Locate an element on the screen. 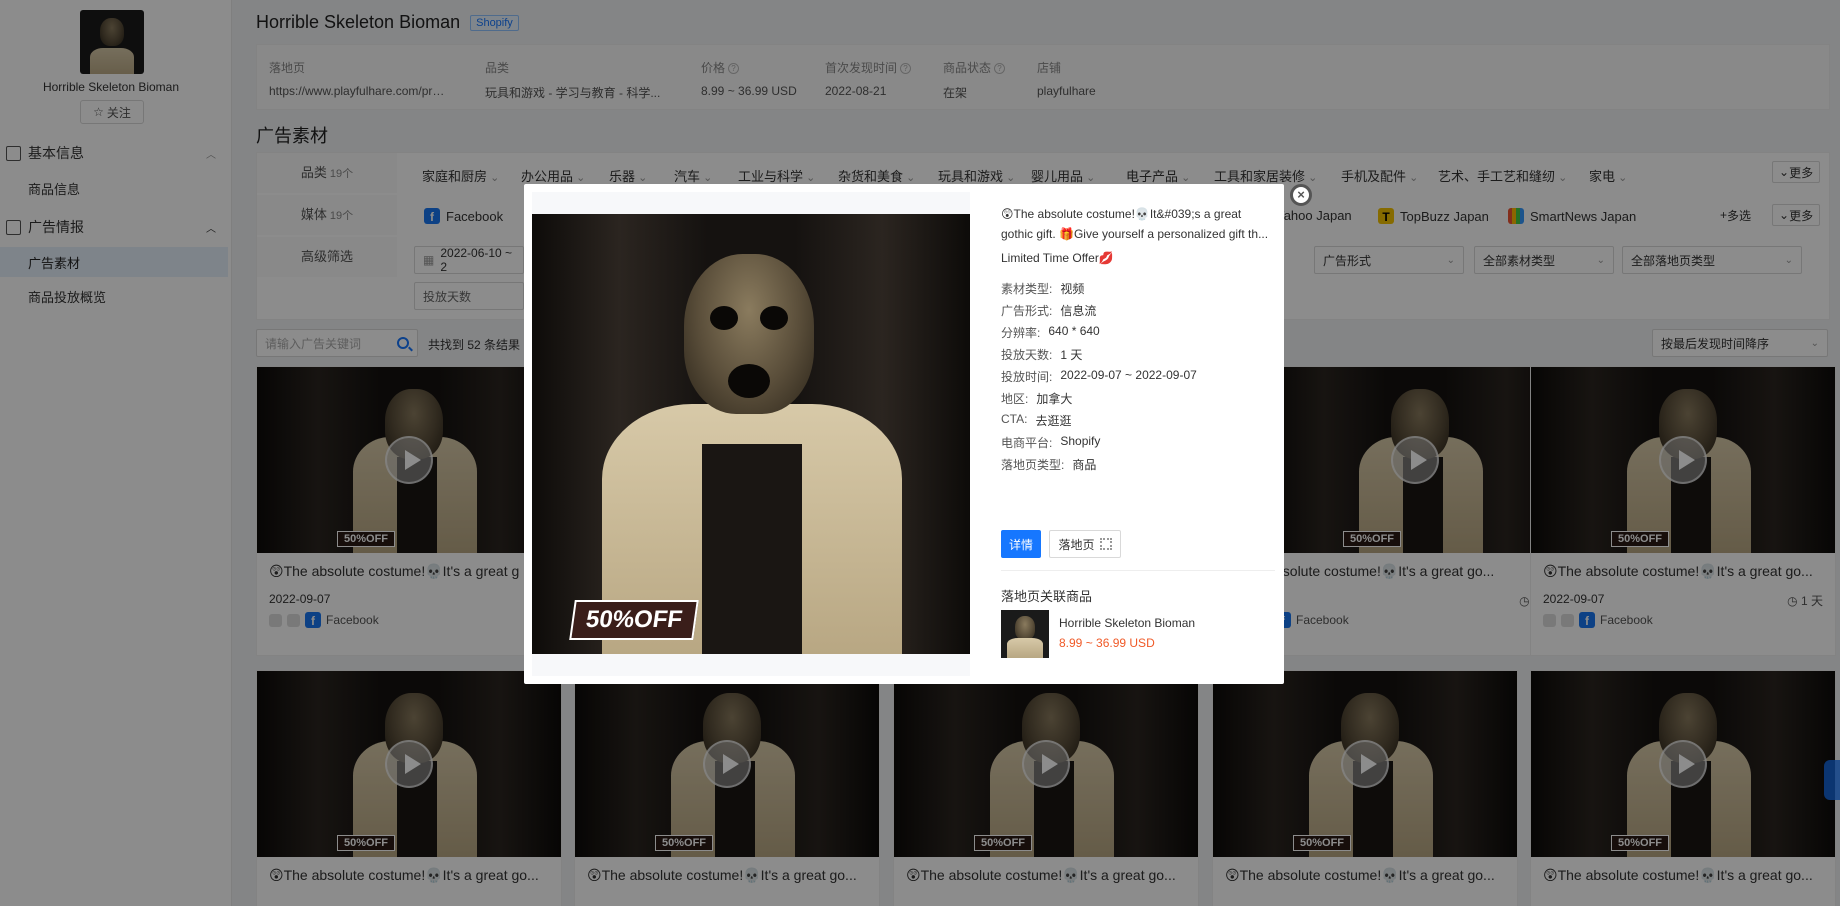 Image resolution: width=1840 pixels, height=906 pixels. related-products-title: 落地页关联商品 is located at coordinates (1047, 596).